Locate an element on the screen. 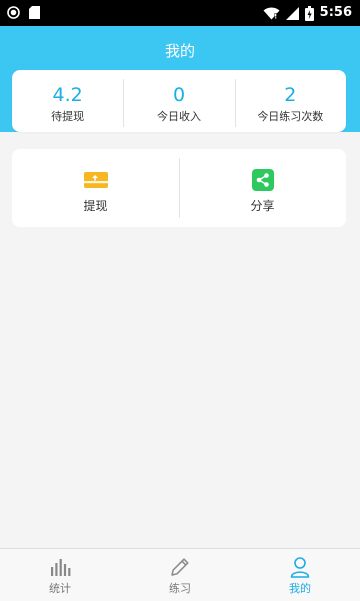 Image resolution: width=360 pixels, height=601 pixels. status-bar: 5:56 is located at coordinates (180, 13).